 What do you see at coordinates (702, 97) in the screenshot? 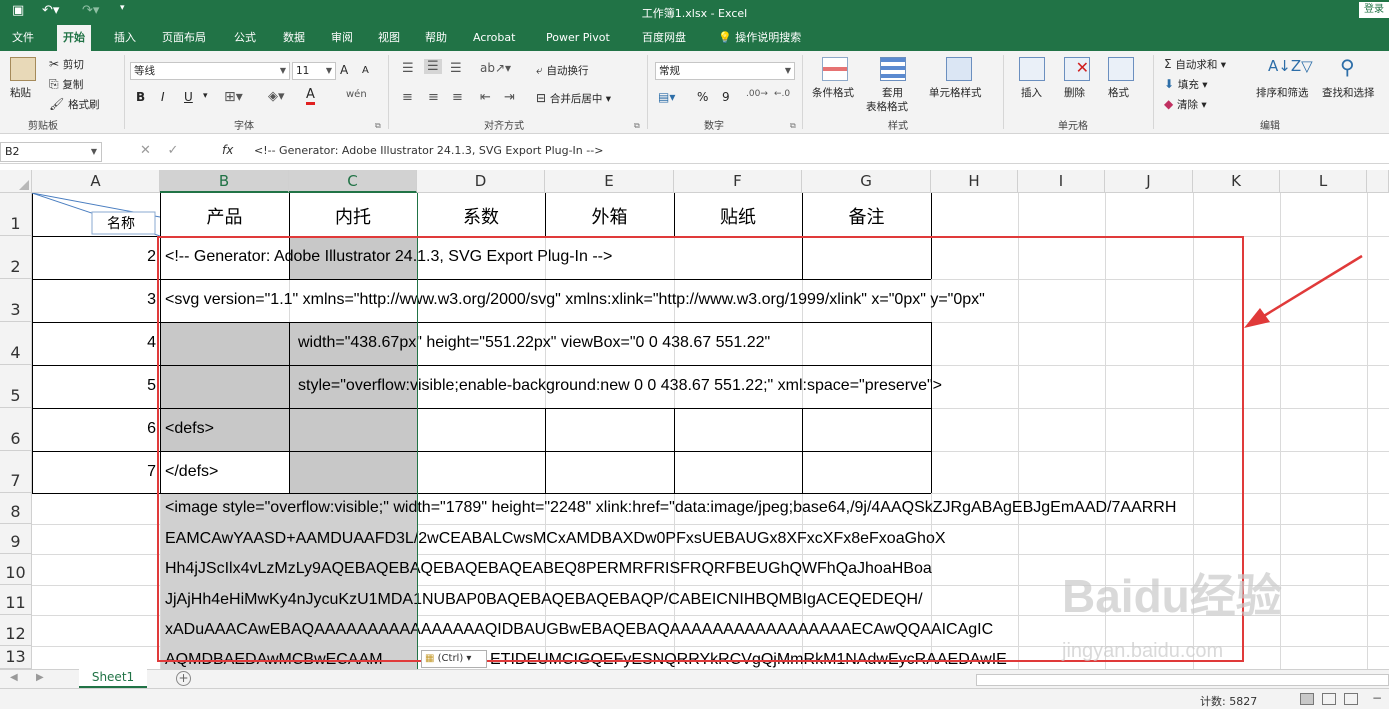
I see `percent-style-button: %` at bounding box center [702, 97].